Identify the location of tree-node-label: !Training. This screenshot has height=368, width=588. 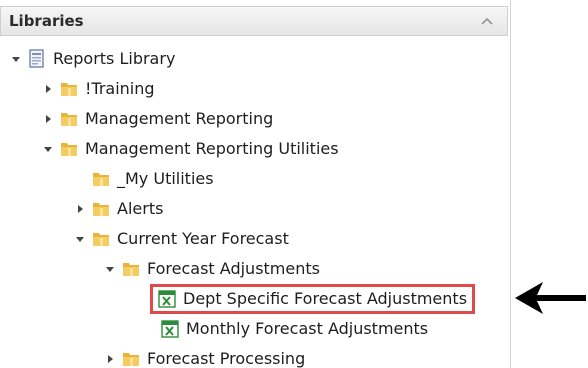
(120, 88).